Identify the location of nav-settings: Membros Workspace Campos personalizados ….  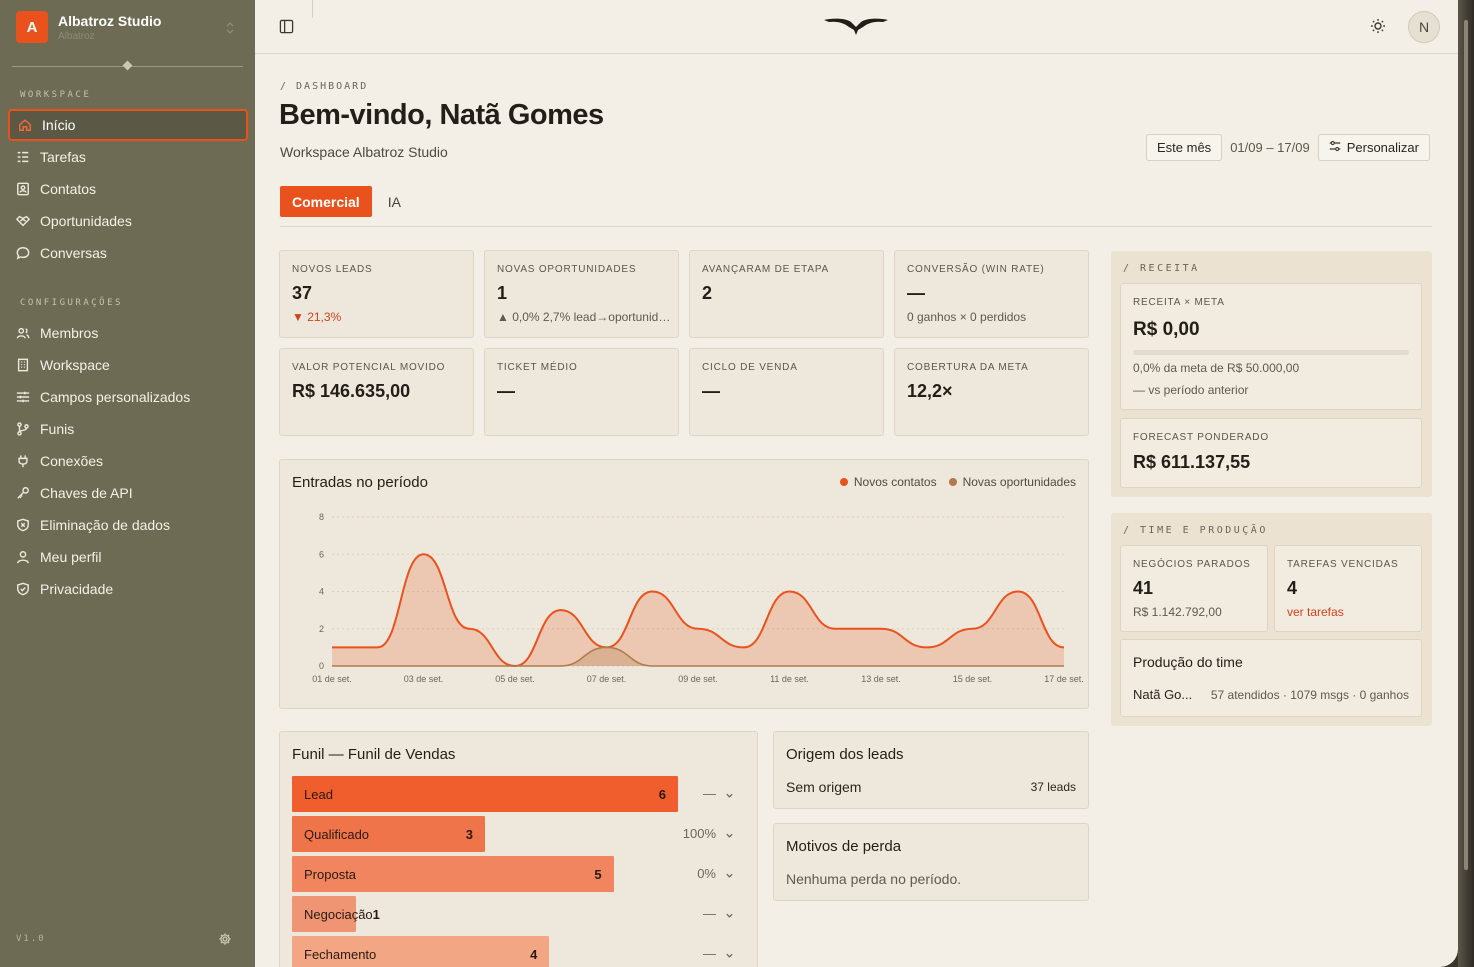
(128, 461).